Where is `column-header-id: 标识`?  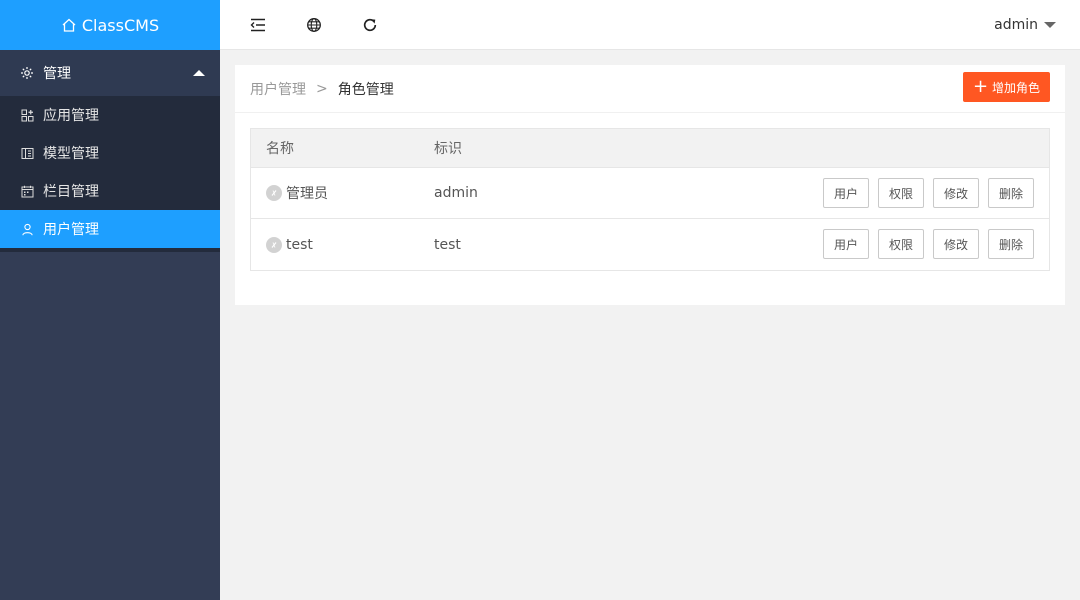
column-header-id: 标识 is located at coordinates (448, 149).